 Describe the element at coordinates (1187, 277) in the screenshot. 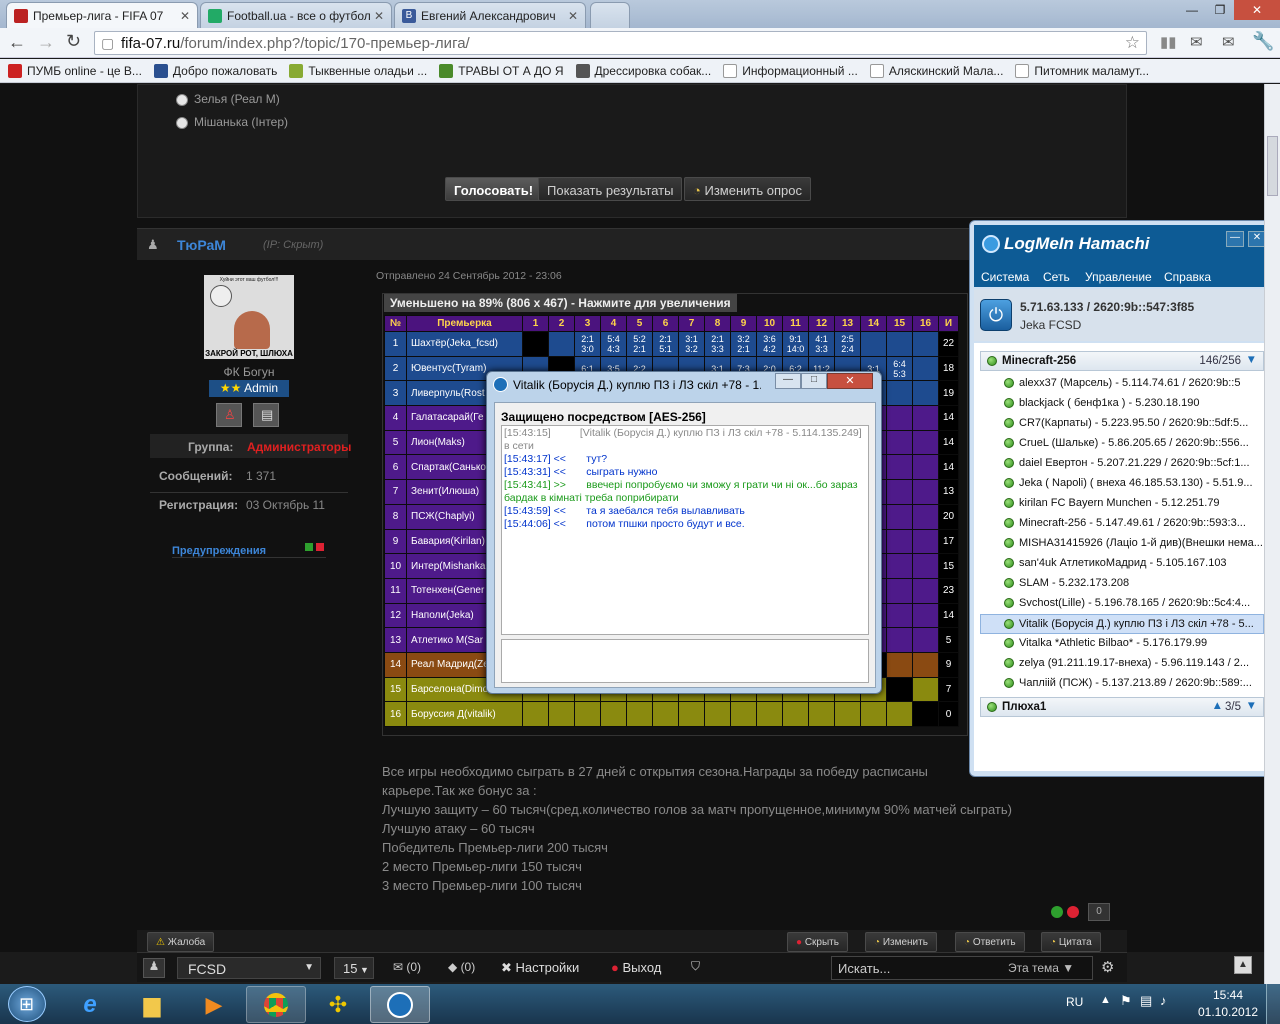

I see `menu-help: Справка` at that location.